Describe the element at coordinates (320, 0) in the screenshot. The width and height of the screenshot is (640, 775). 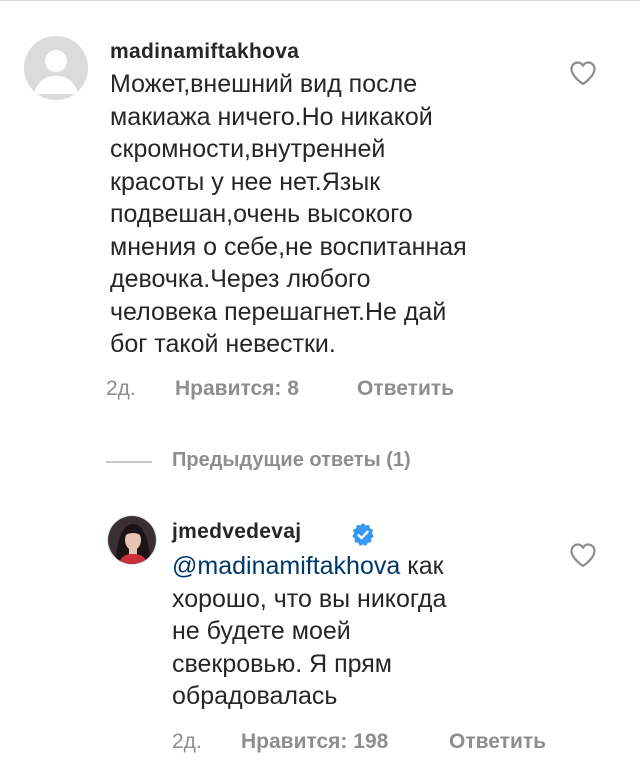
I see `top-divider` at that location.